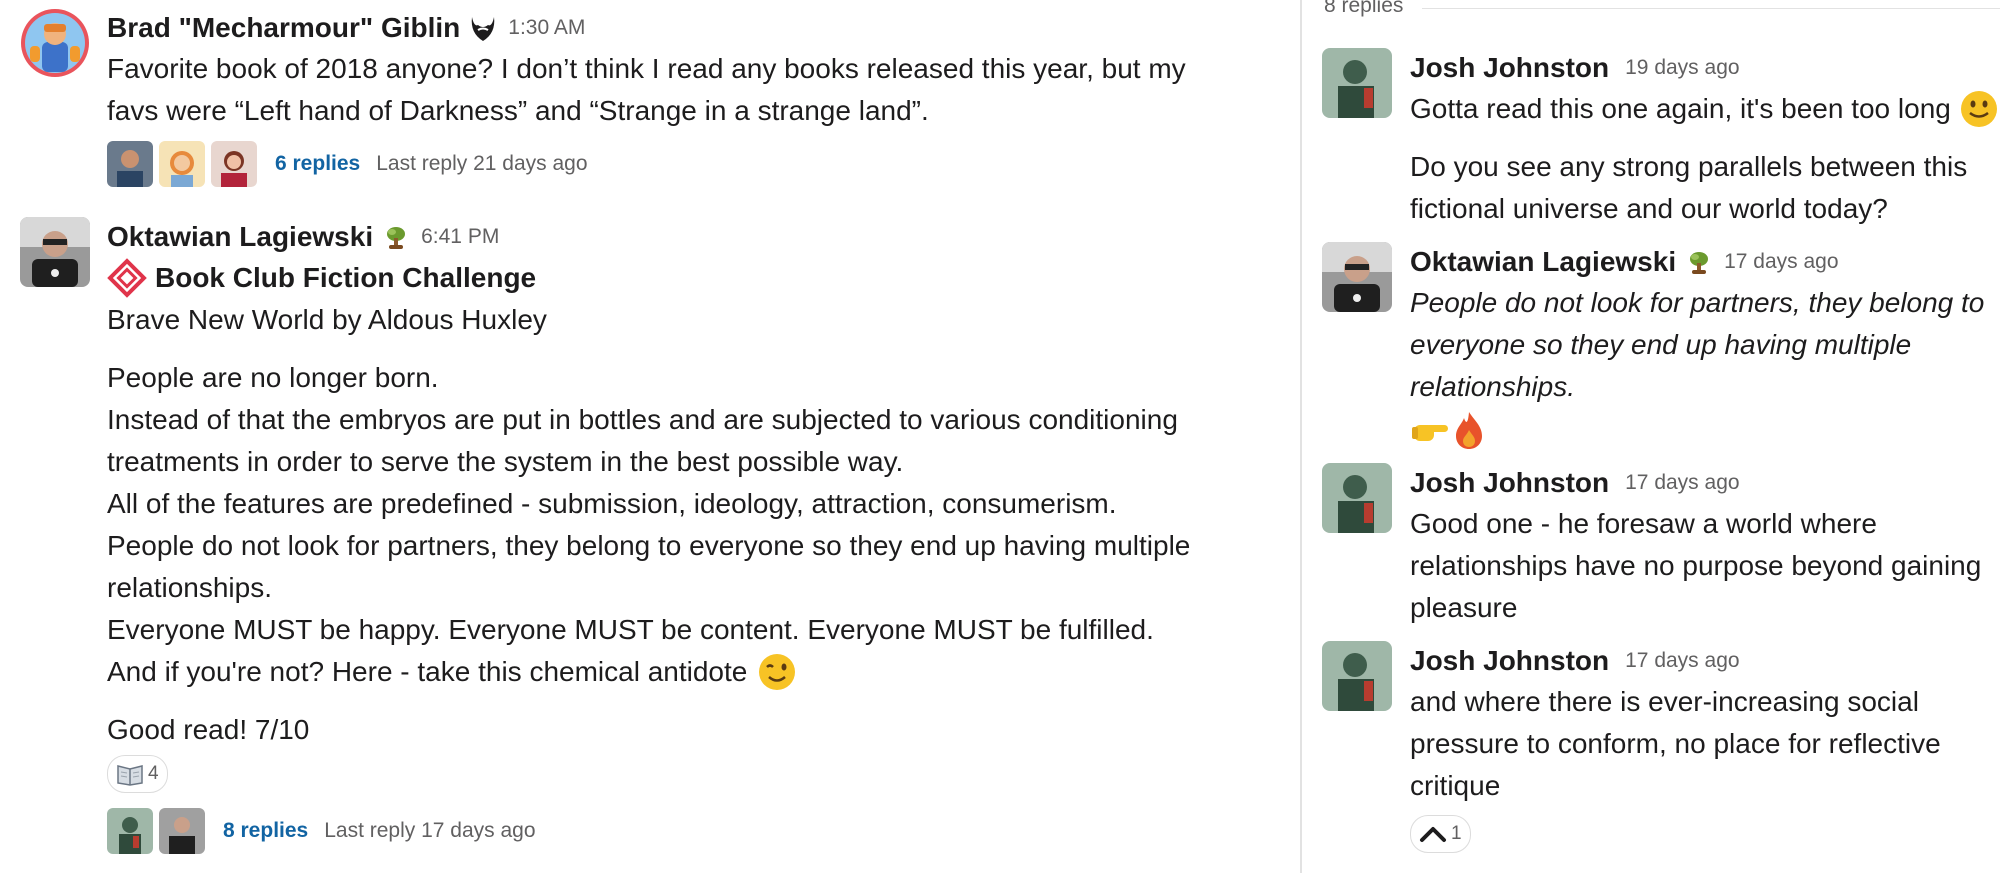  What do you see at coordinates (1456, 833) in the screenshot?
I see `reaction-count: 1` at bounding box center [1456, 833].